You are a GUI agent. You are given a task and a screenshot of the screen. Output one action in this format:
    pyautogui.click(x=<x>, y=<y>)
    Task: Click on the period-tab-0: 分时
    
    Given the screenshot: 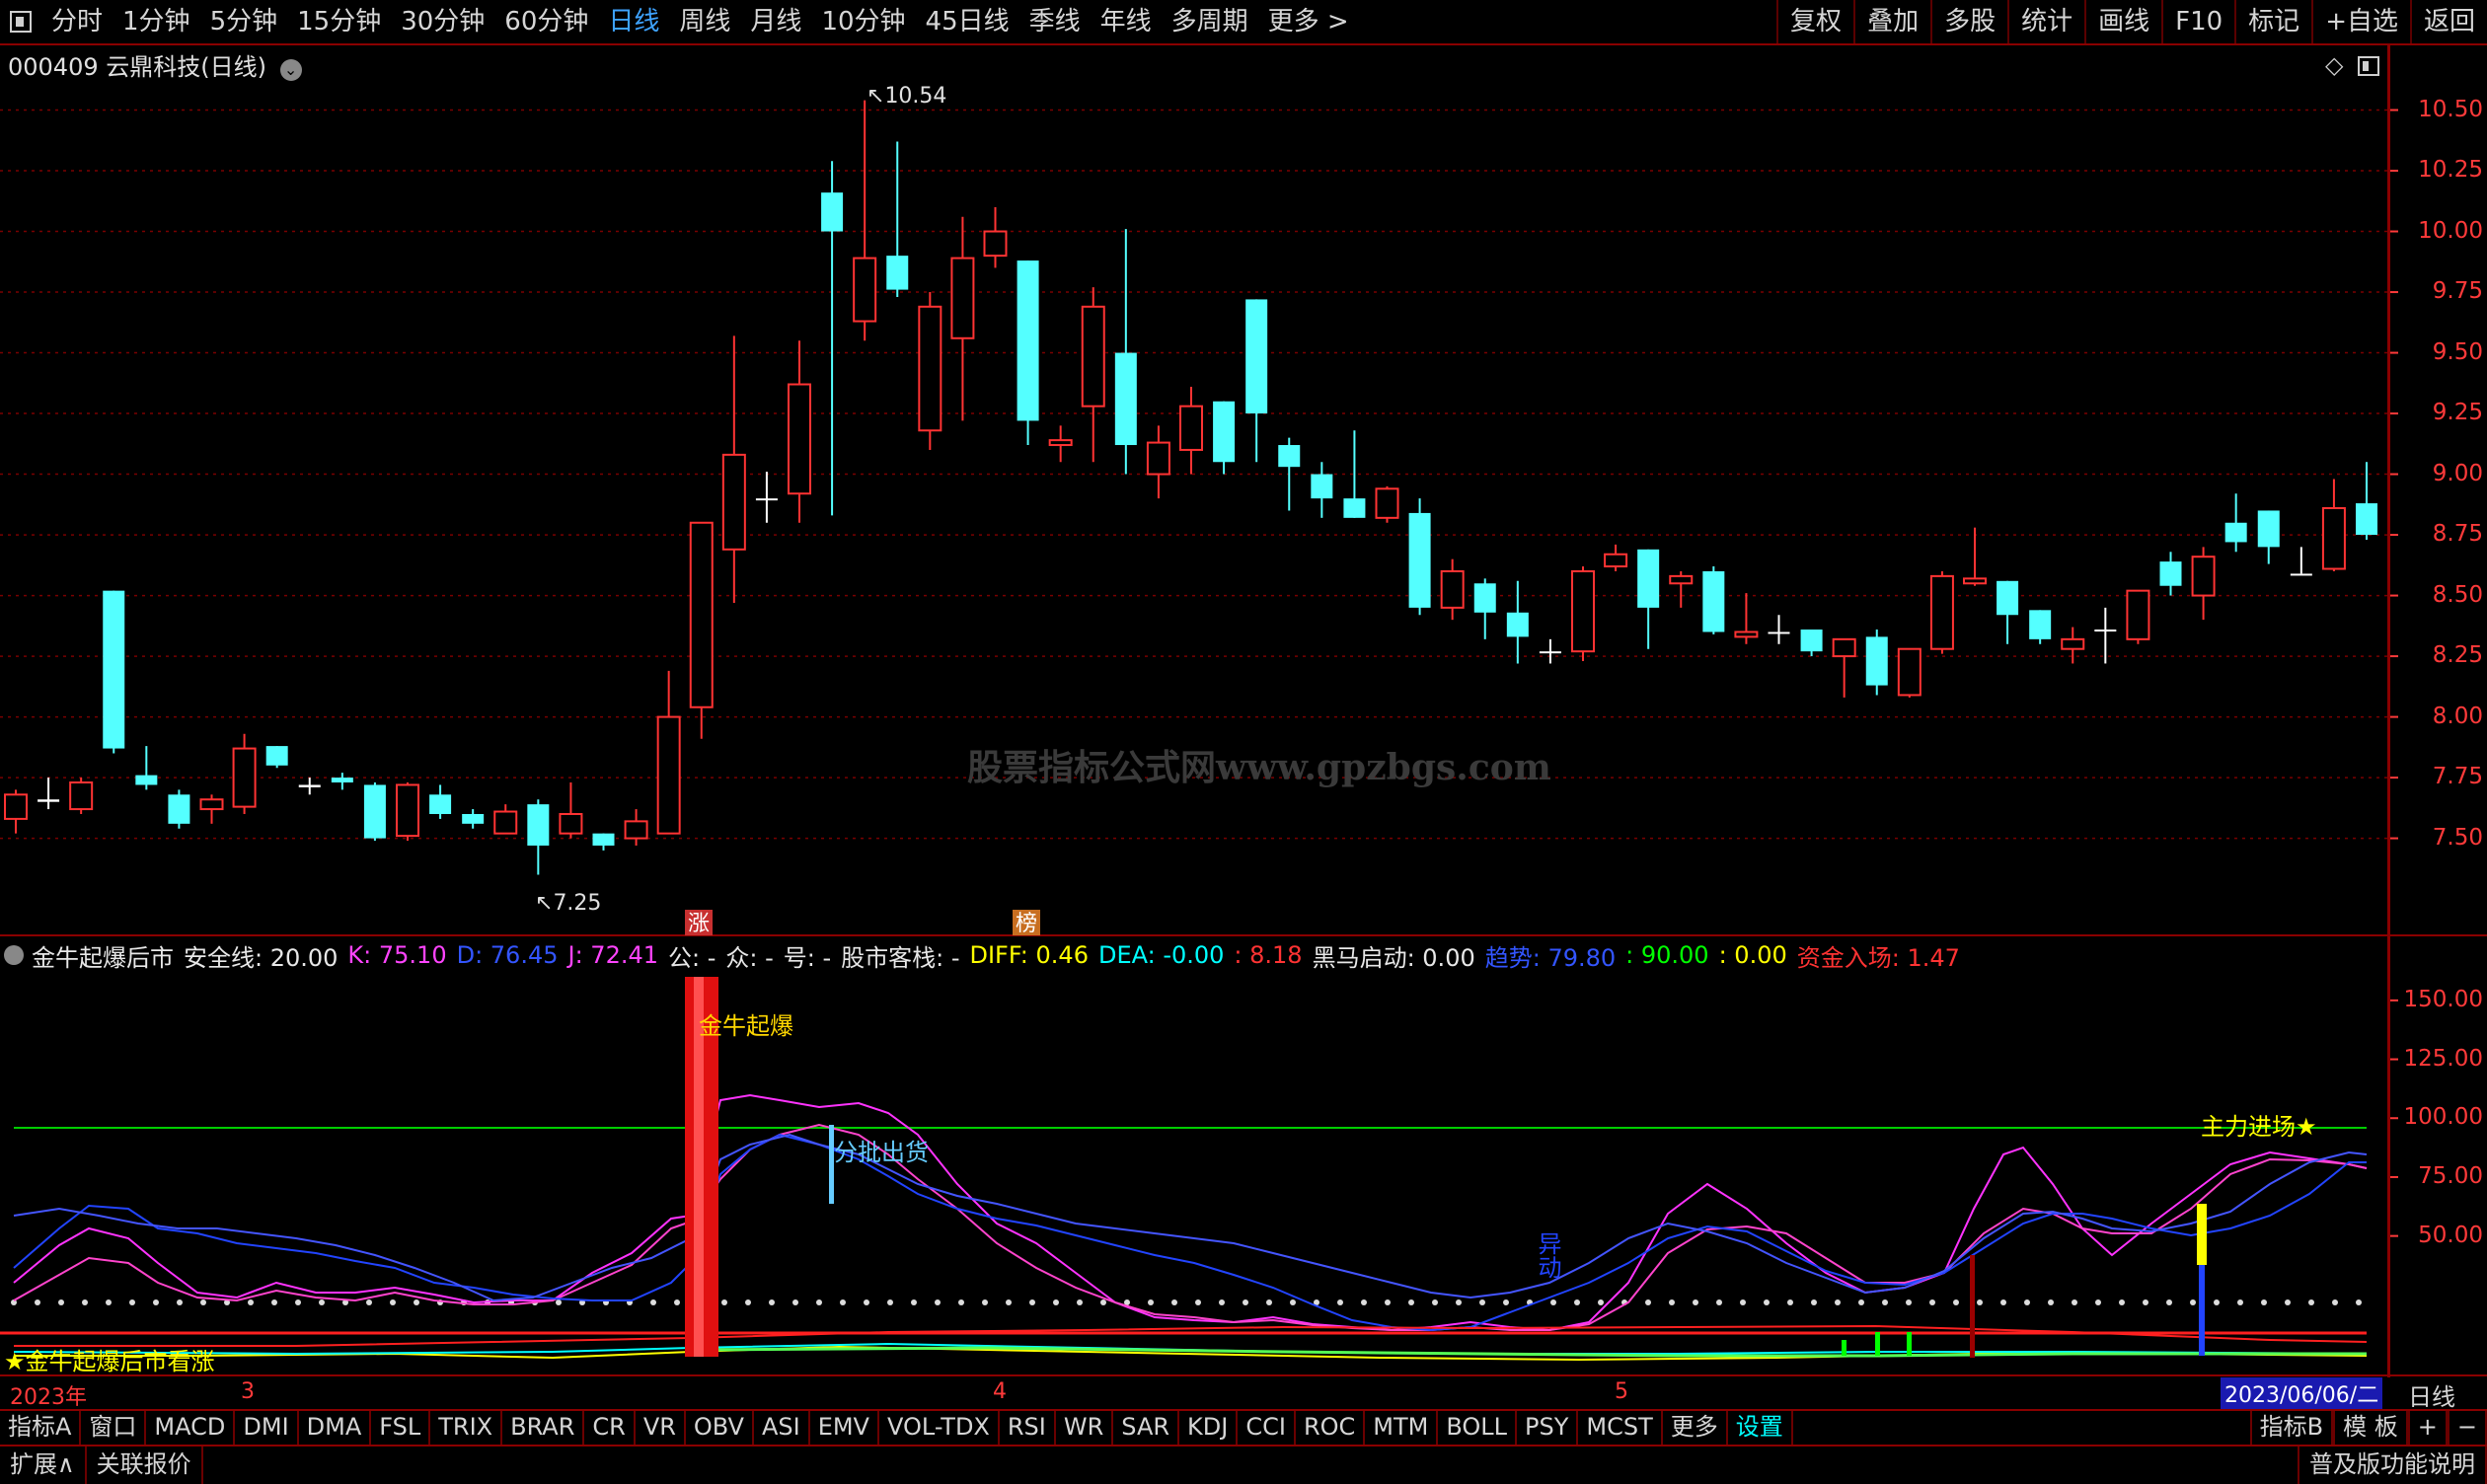 What is the action you would take?
    pyautogui.click(x=77, y=21)
    